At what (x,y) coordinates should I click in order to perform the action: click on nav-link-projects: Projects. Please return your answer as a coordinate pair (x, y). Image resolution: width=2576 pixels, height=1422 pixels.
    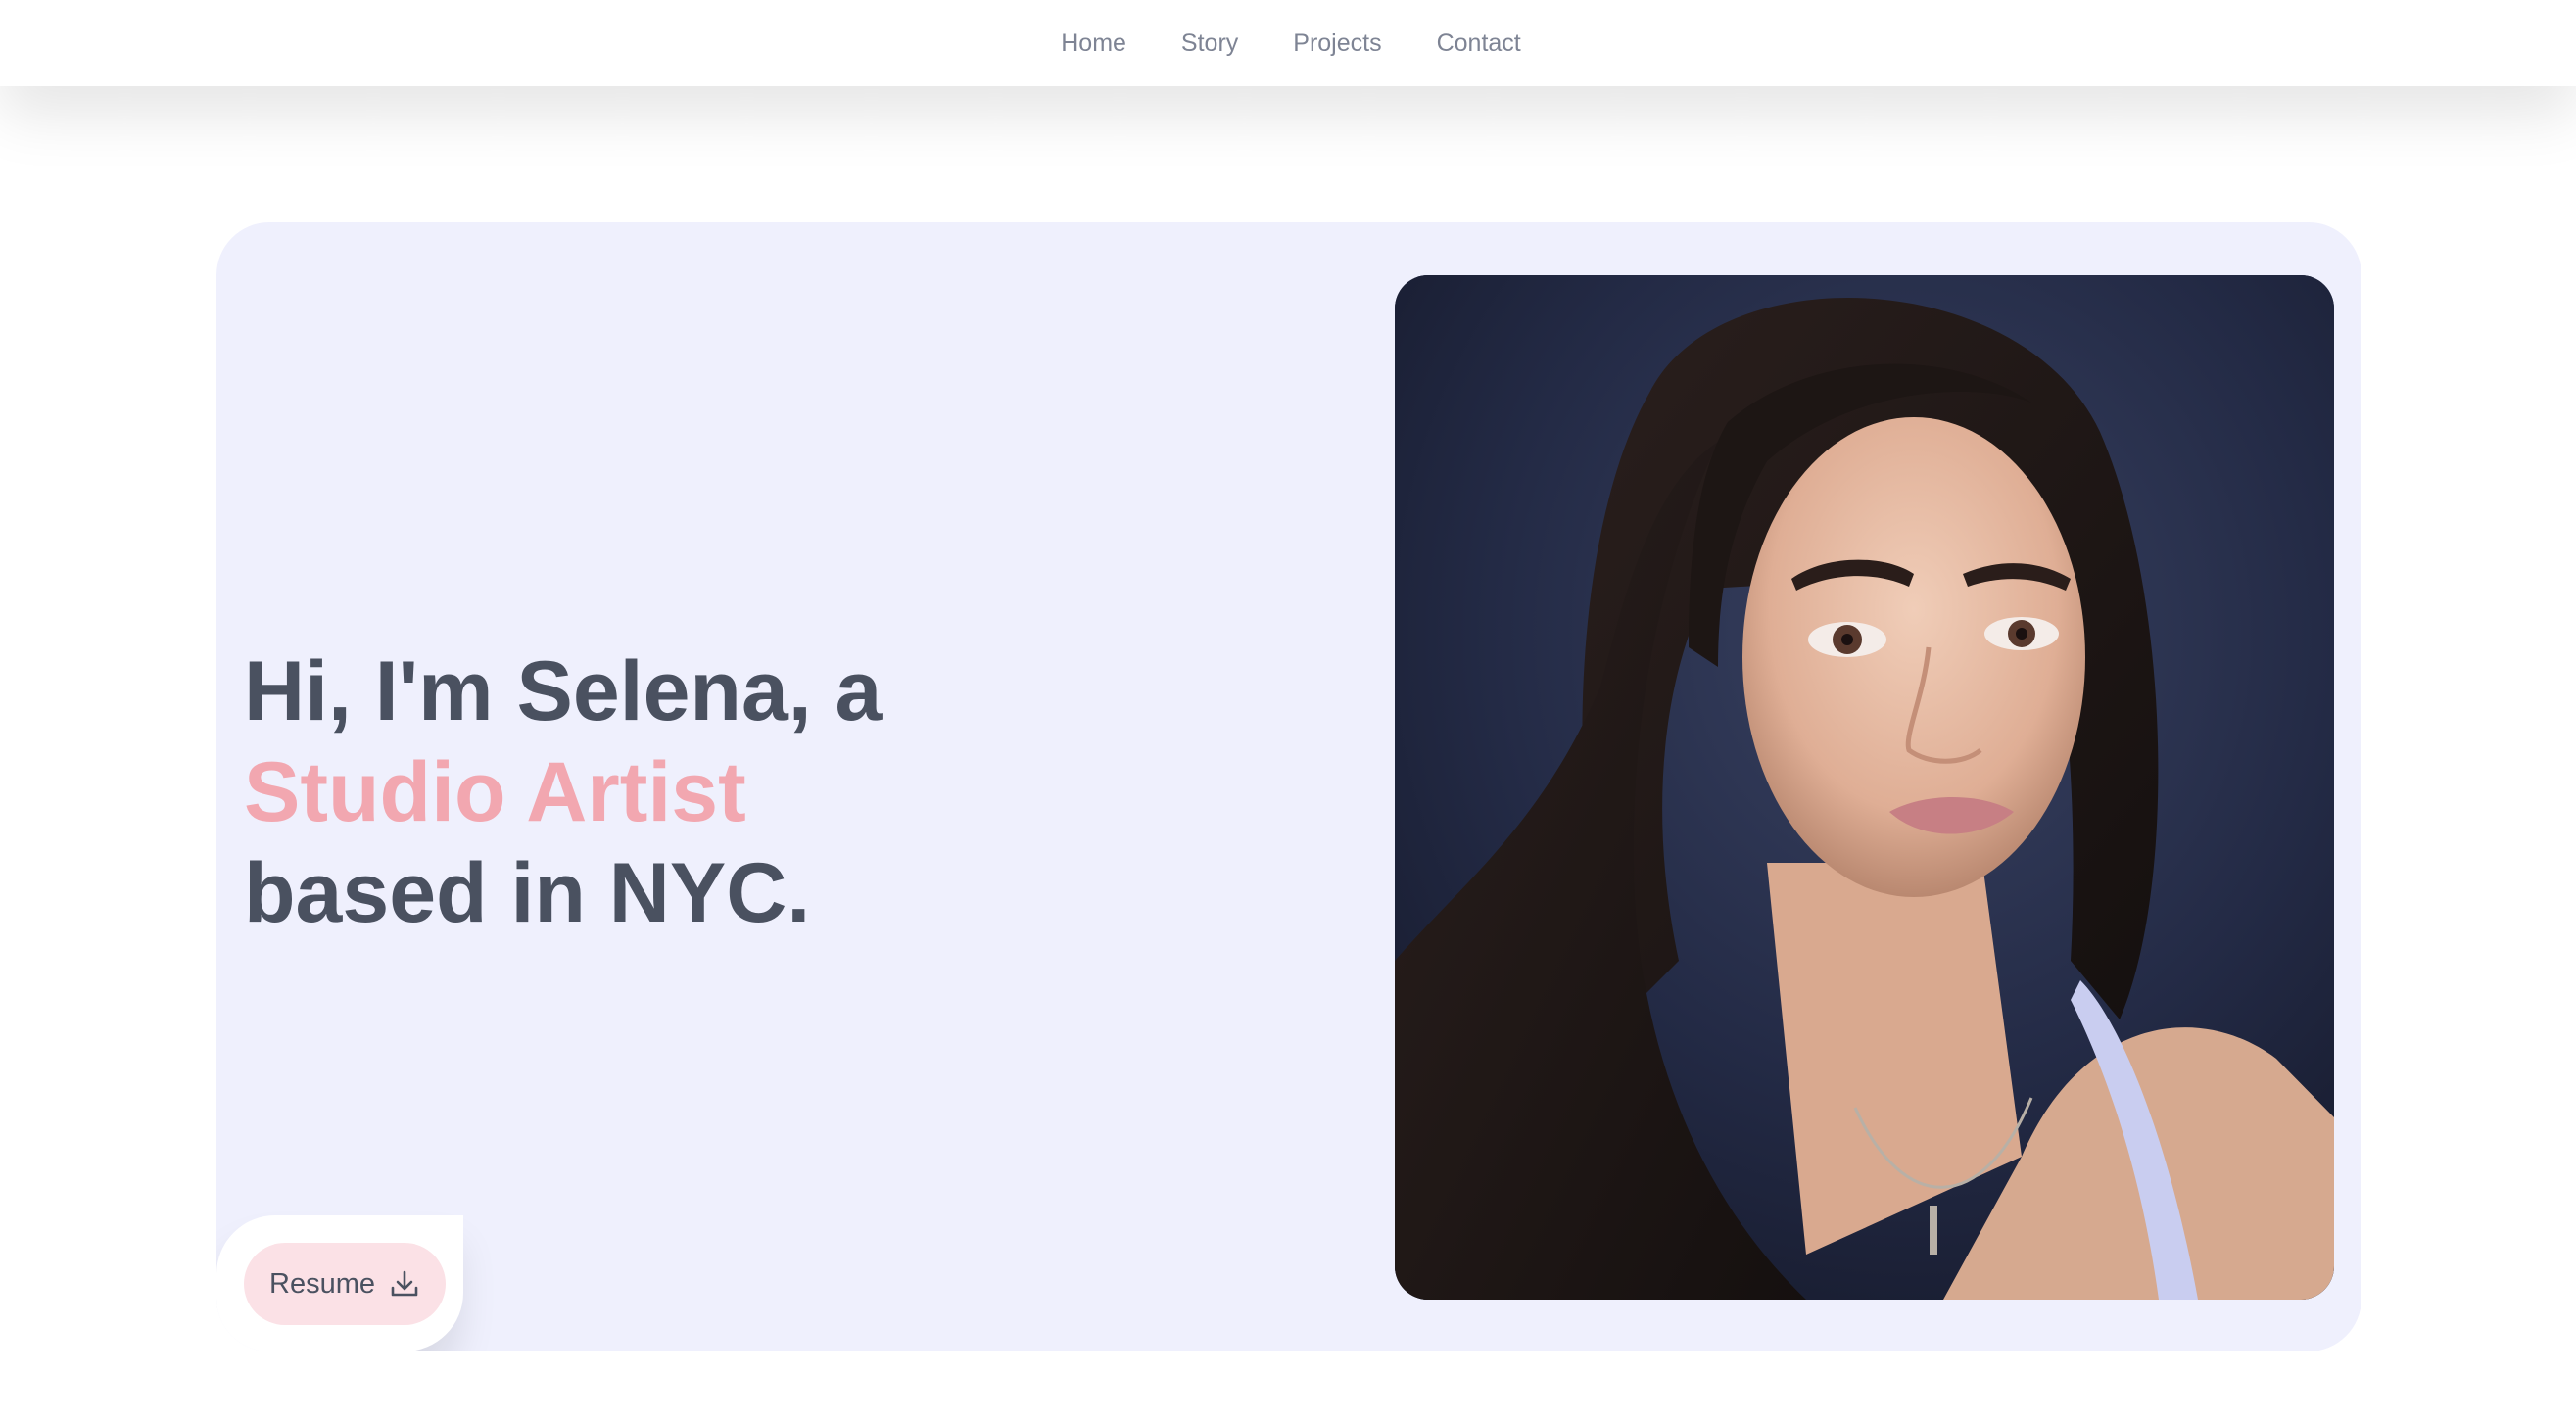
    Looking at the image, I should click on (1337, 43).